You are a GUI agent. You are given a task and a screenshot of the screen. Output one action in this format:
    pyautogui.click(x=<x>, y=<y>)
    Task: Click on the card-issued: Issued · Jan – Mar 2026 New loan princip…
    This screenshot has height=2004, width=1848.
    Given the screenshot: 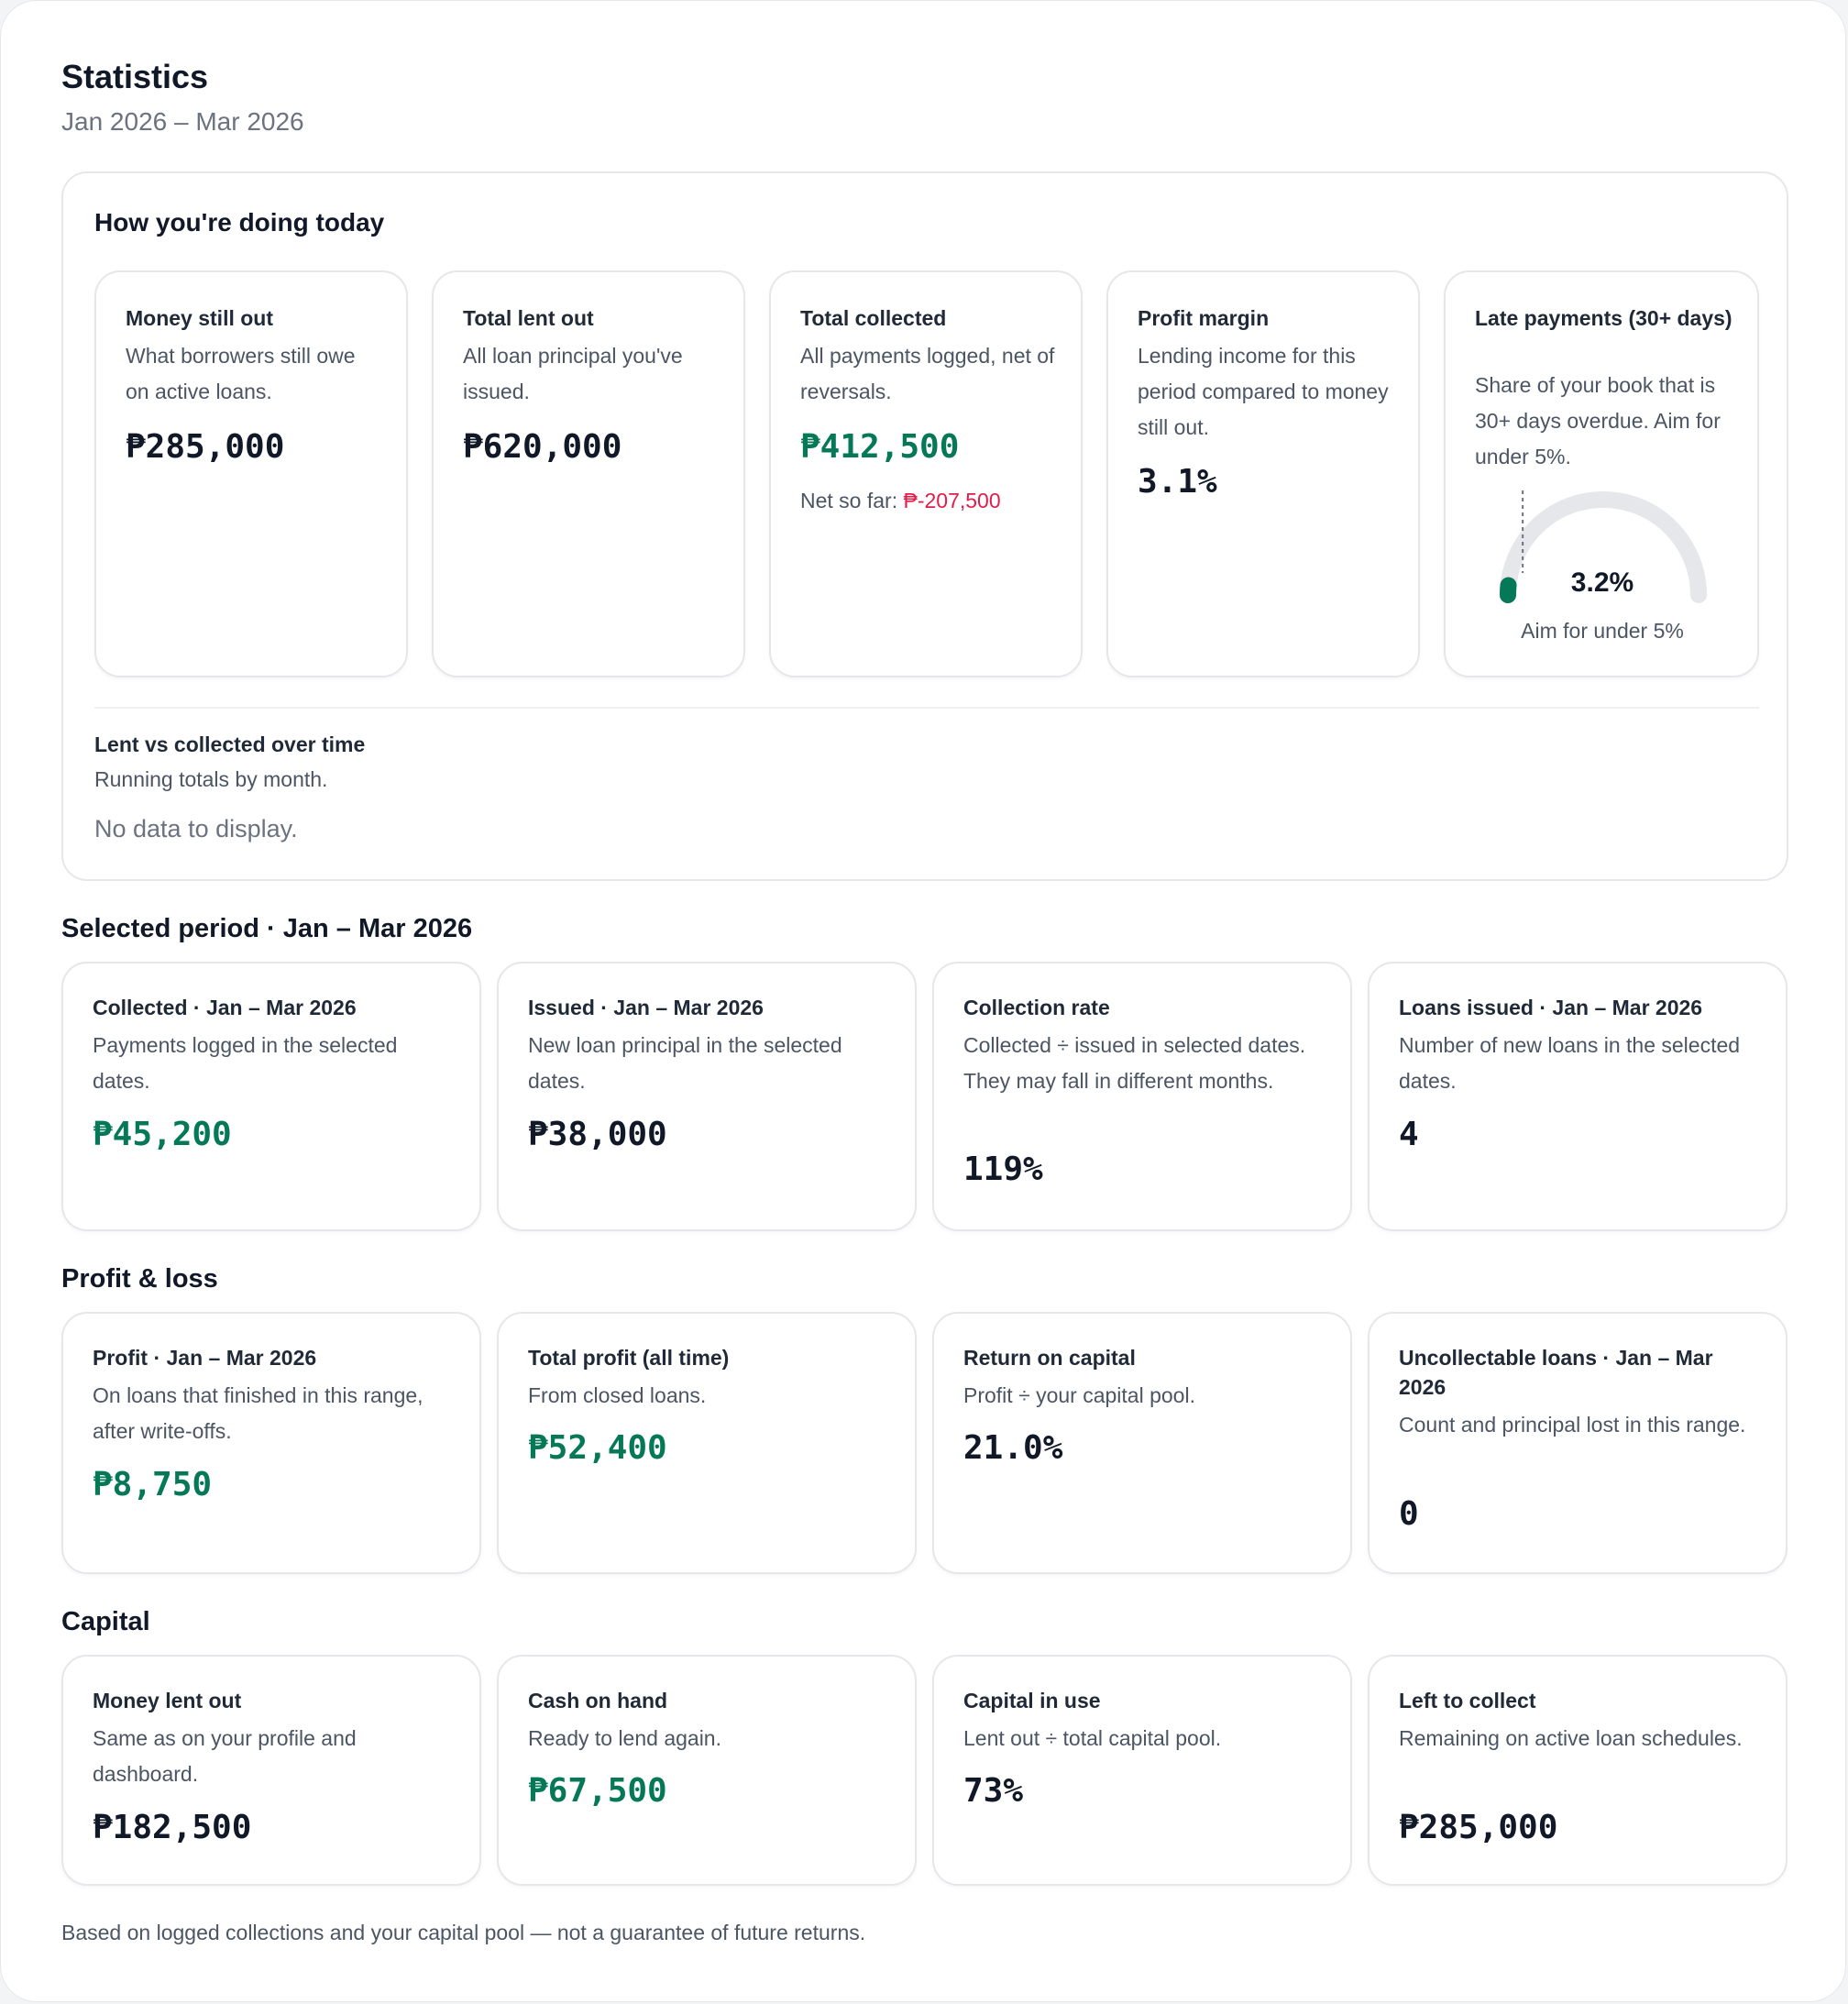 What is the action you would take?
    pyautogui.click(x=707, y=1097)
    